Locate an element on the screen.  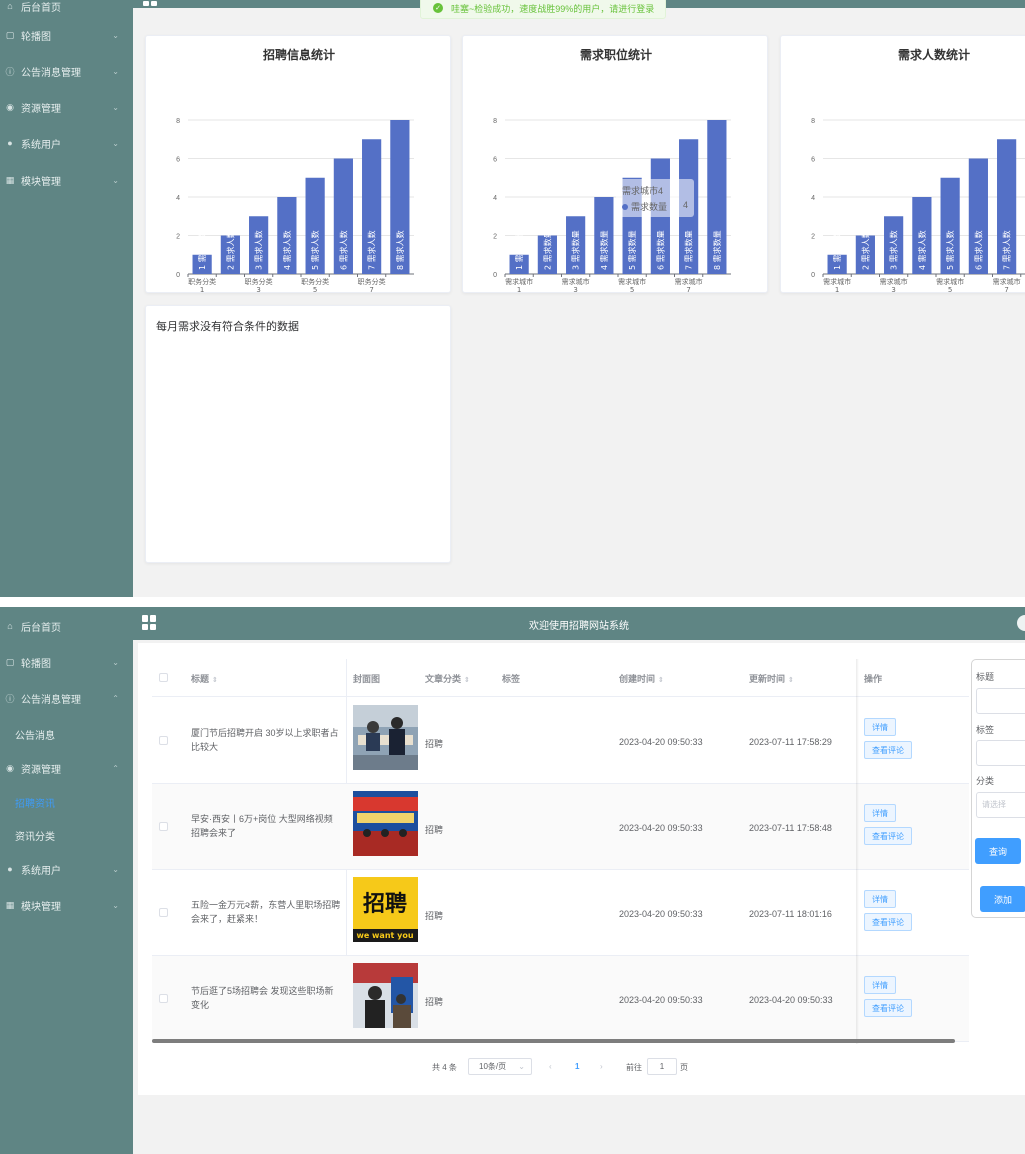
horizontal-scrollbar is located at coordinates (553, 1041).